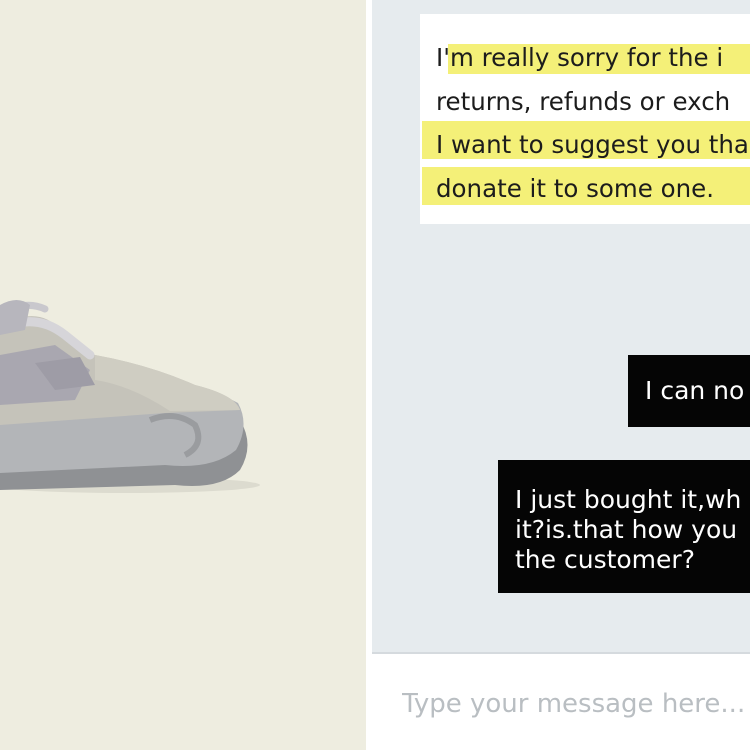  Describe the element at coordinates (605, 559) in the screenshot. I see `user-message-text: the customer?` at that location.